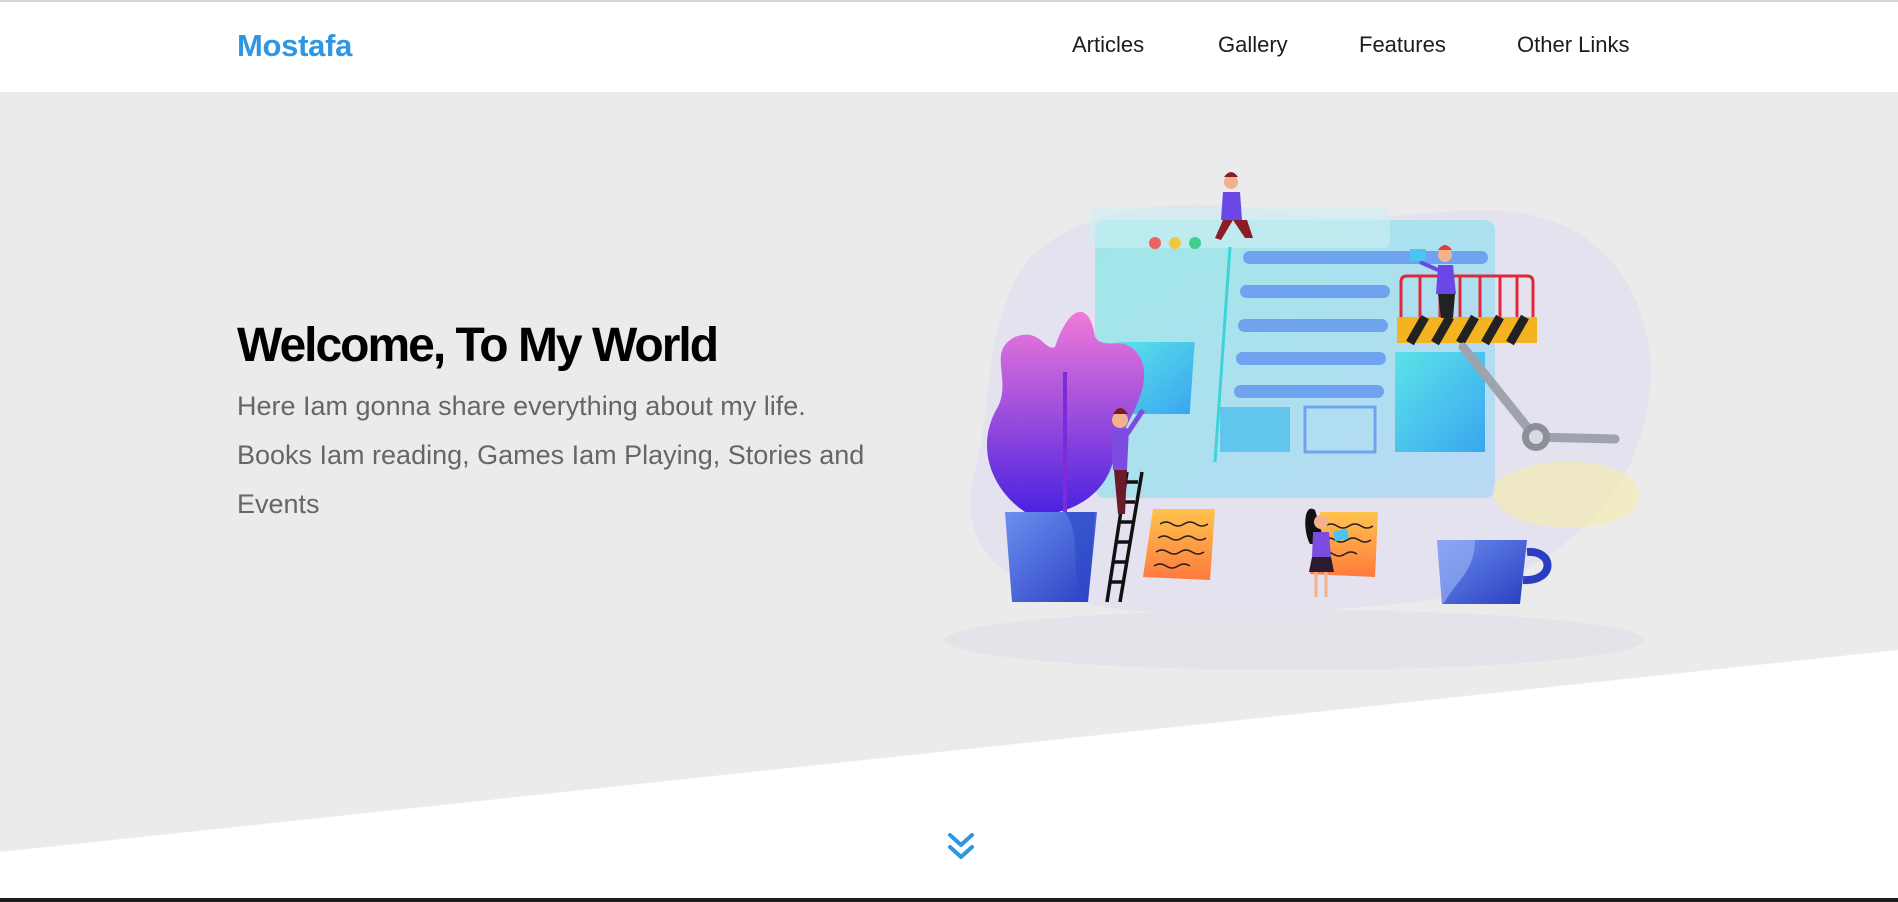 The width and height of the screenshot is (1898, 902). What do you see at coordinates (1402, 45) in the screenshot?
I see `nav-link-features: Features` at bounding box center [1402, 45].